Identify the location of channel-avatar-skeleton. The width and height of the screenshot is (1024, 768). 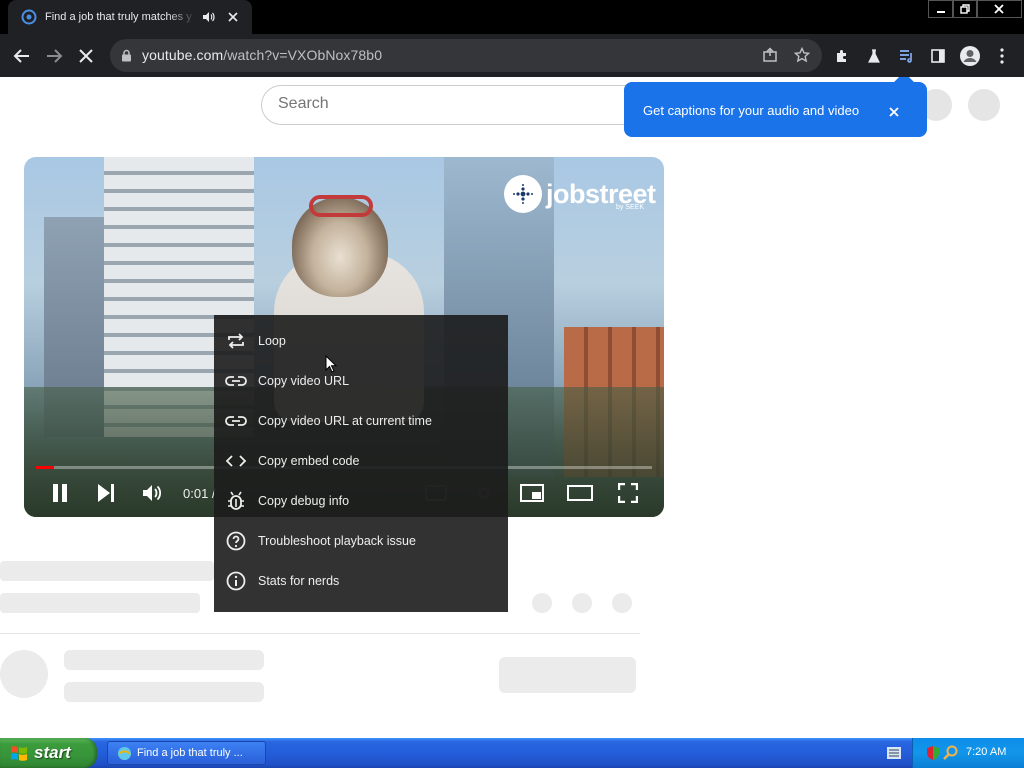
(24, 674).